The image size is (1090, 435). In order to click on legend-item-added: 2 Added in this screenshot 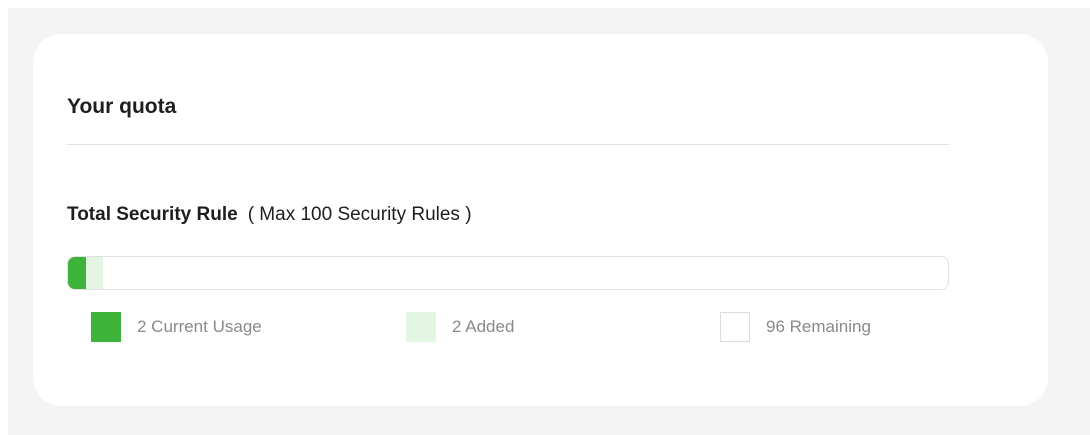, I will do `click(460, 327)`.